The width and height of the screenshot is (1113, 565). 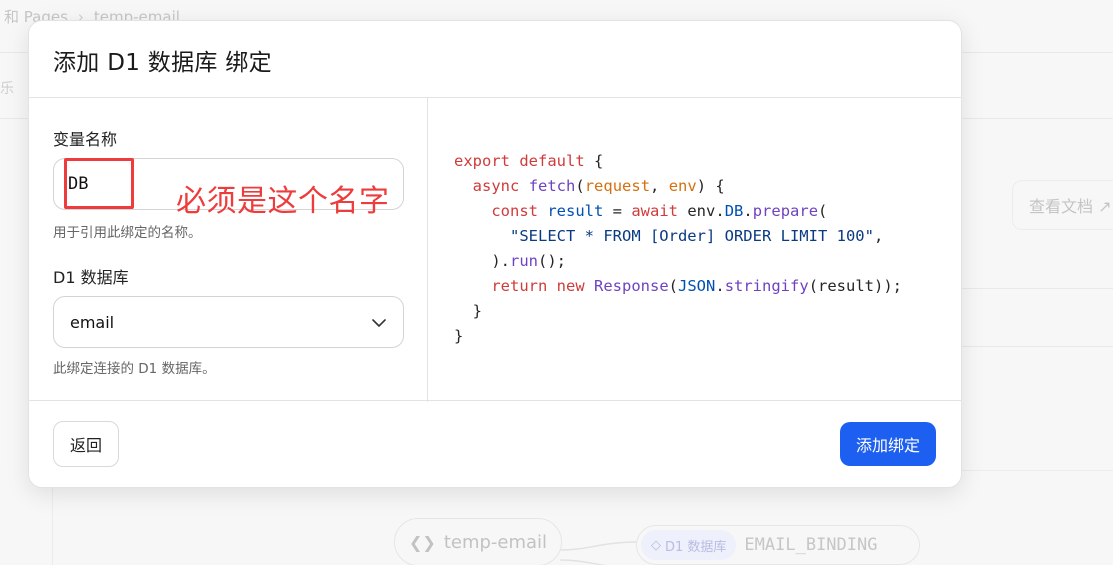 I want to click on code-icon: ❮❯, so click(x=422, y=542).